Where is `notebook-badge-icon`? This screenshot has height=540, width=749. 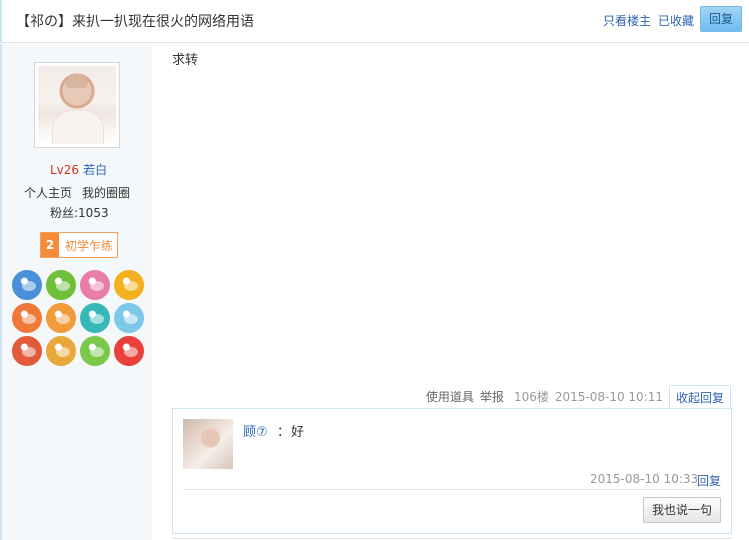
notebook-badge-icon is located at coordinates (61, 351).